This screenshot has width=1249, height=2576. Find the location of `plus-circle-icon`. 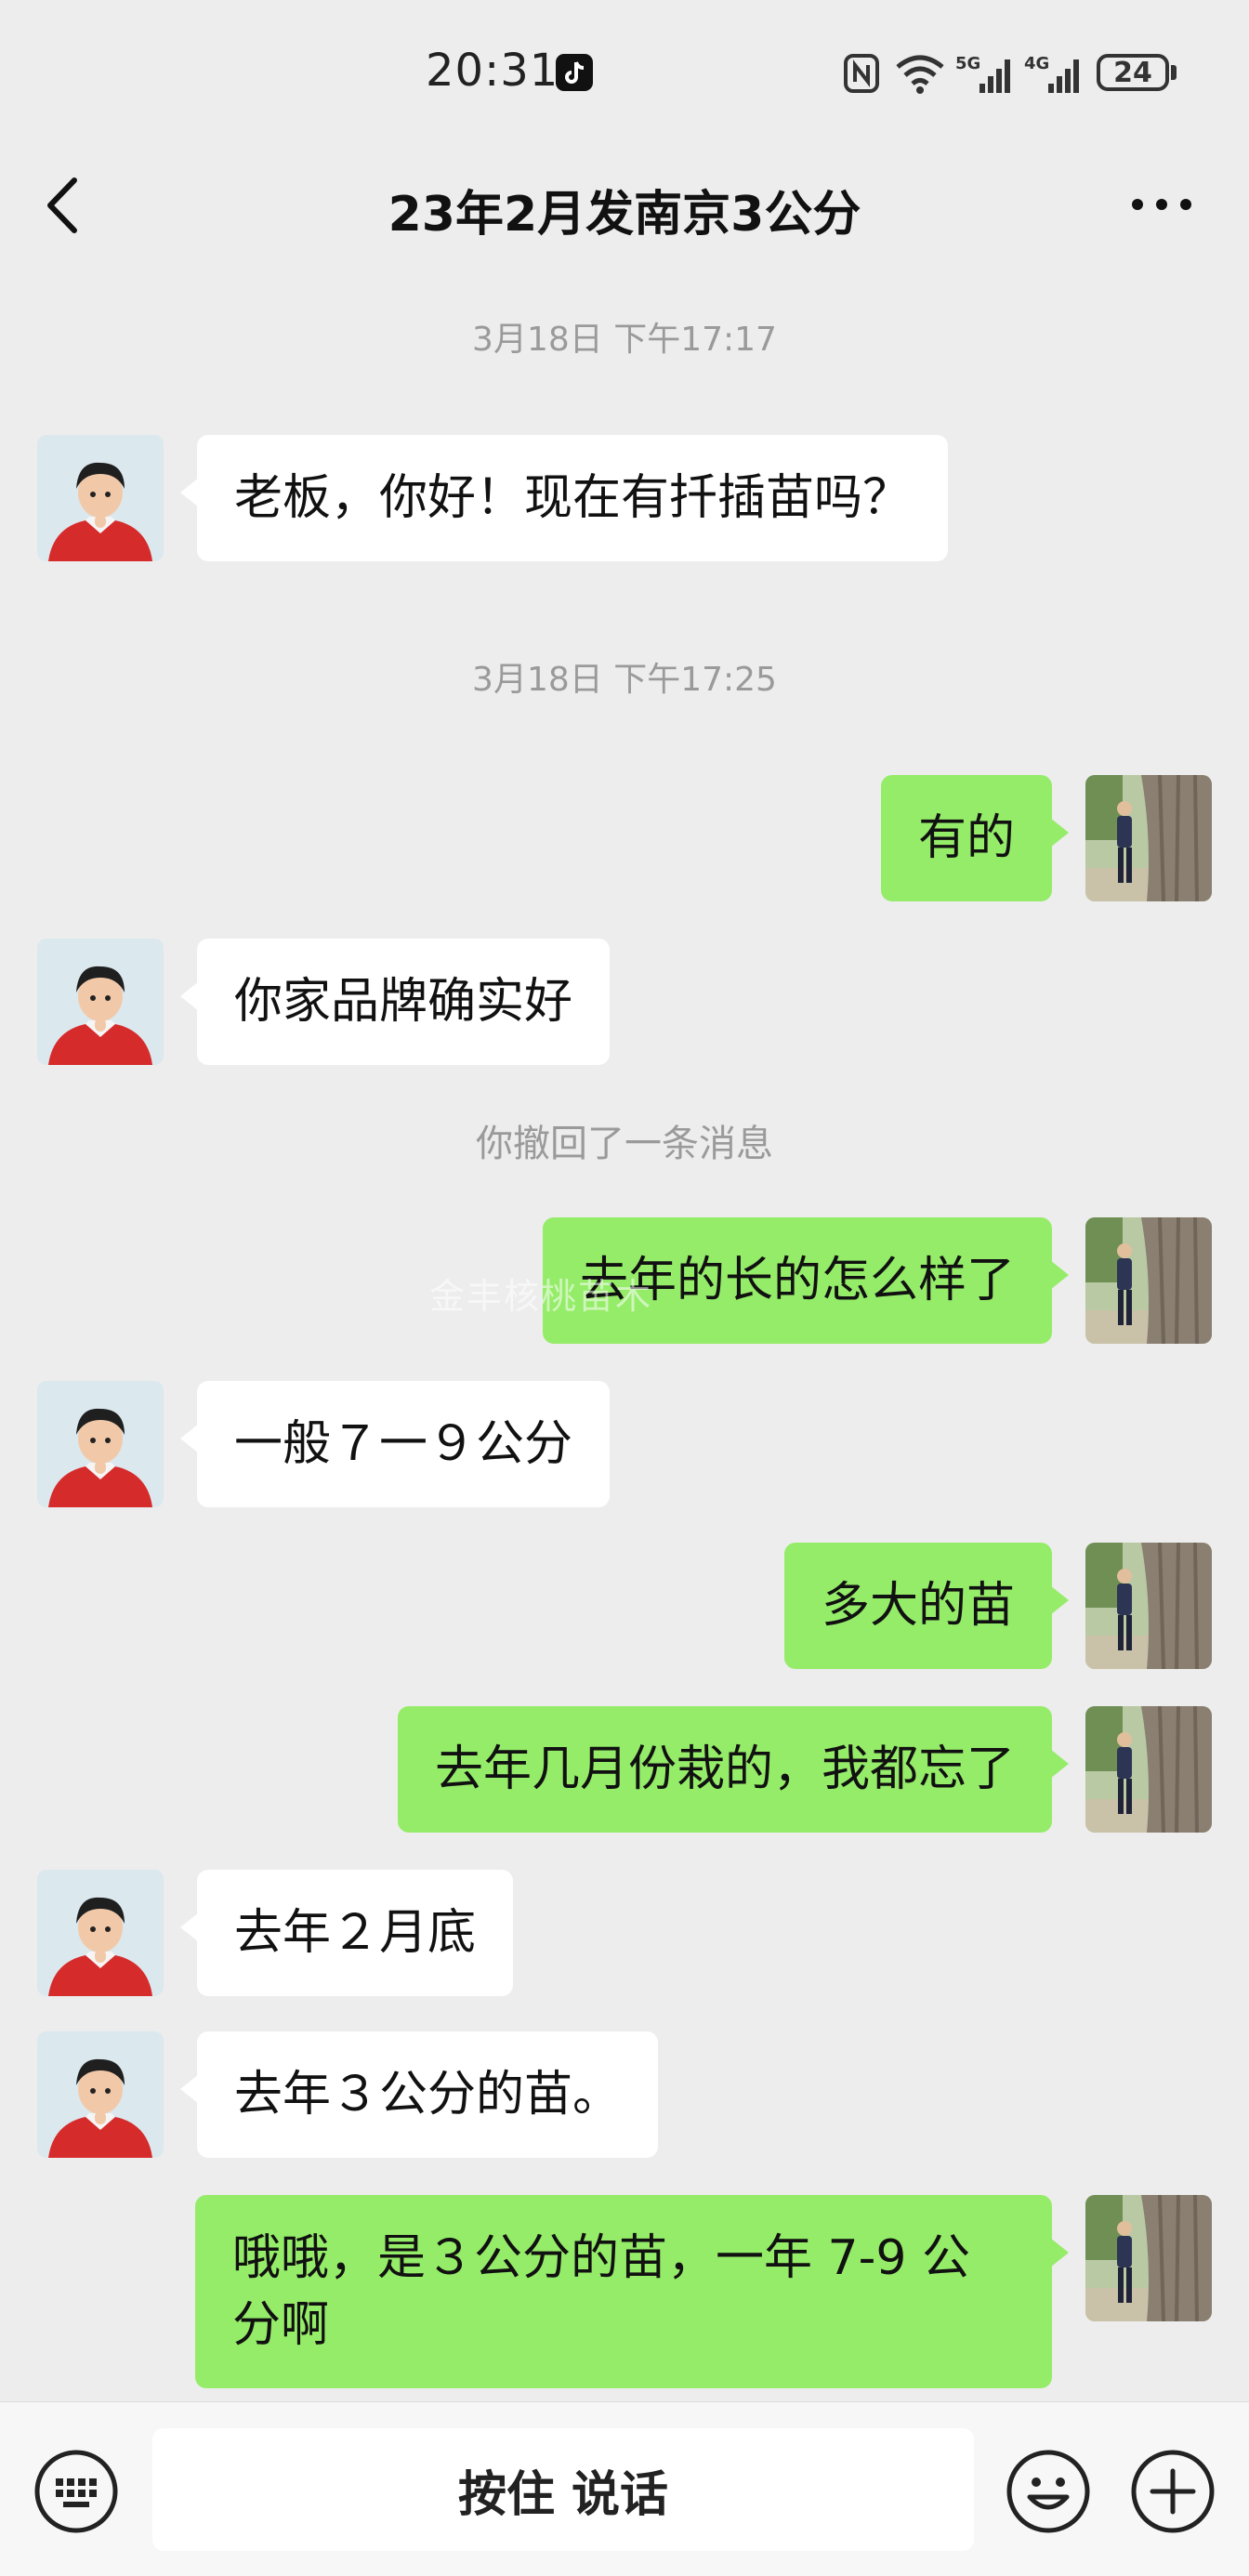

plus-circle-icon is located at coordinates (1173, 2491).